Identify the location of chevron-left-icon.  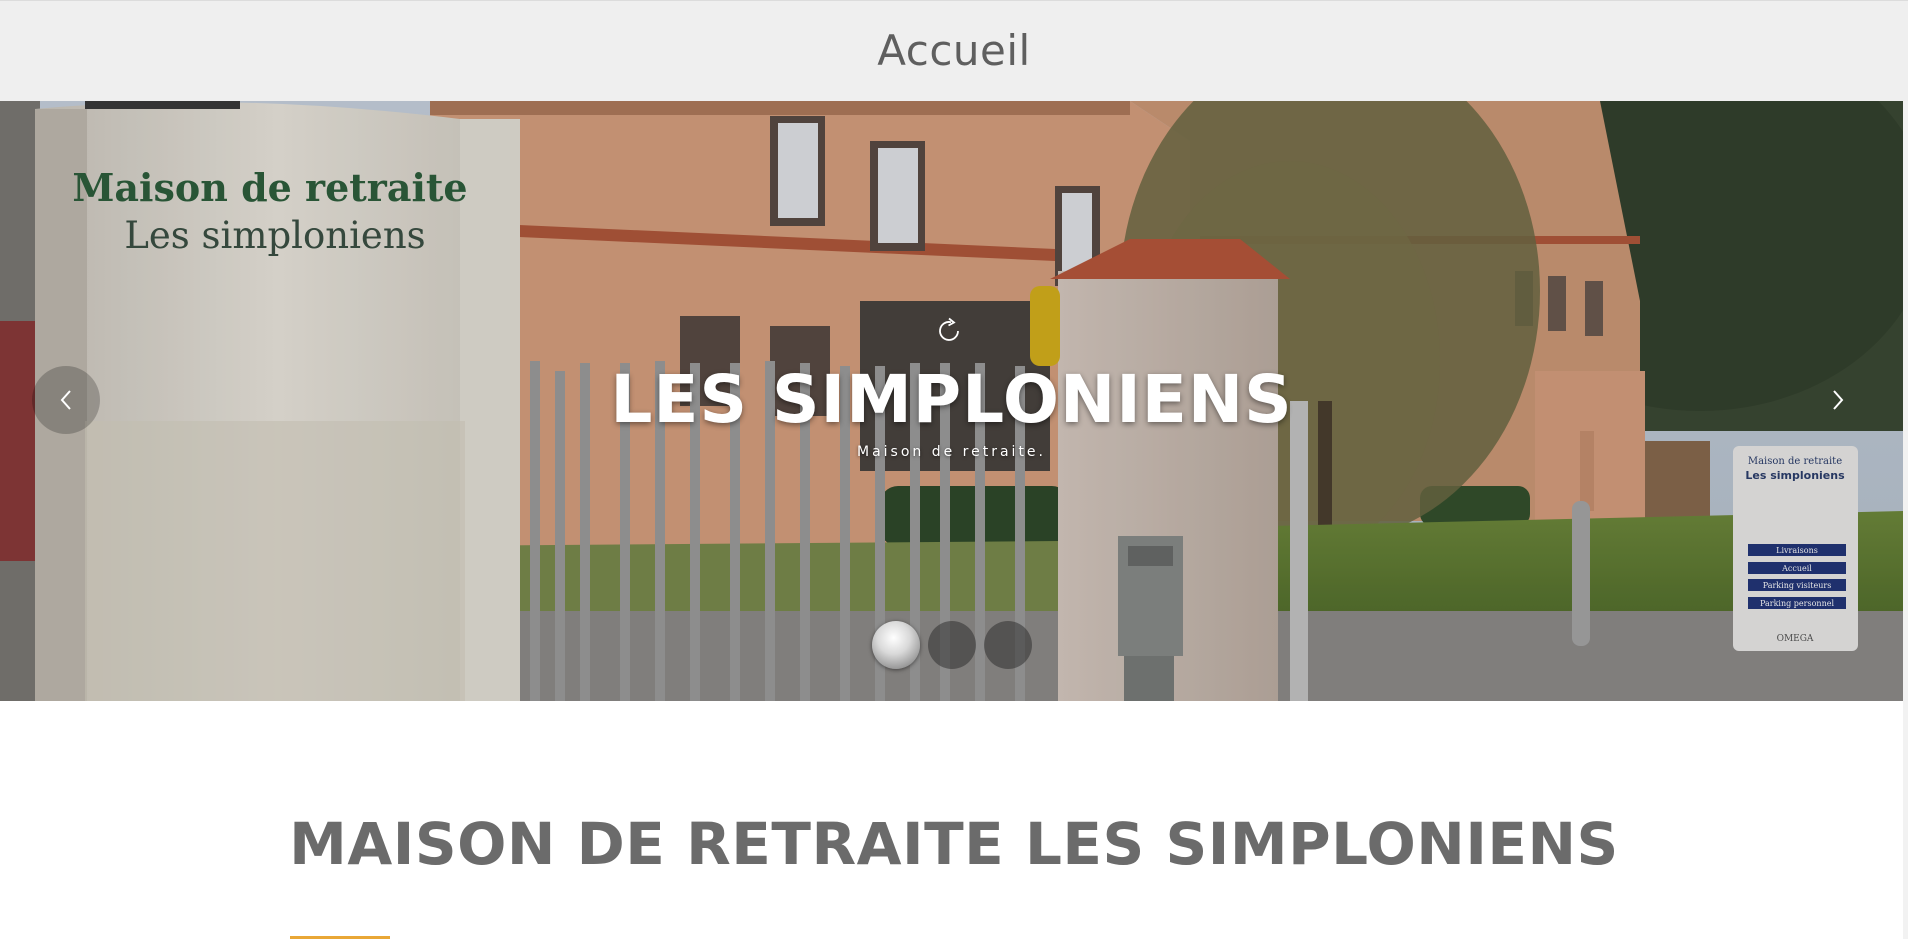
(65, 400).